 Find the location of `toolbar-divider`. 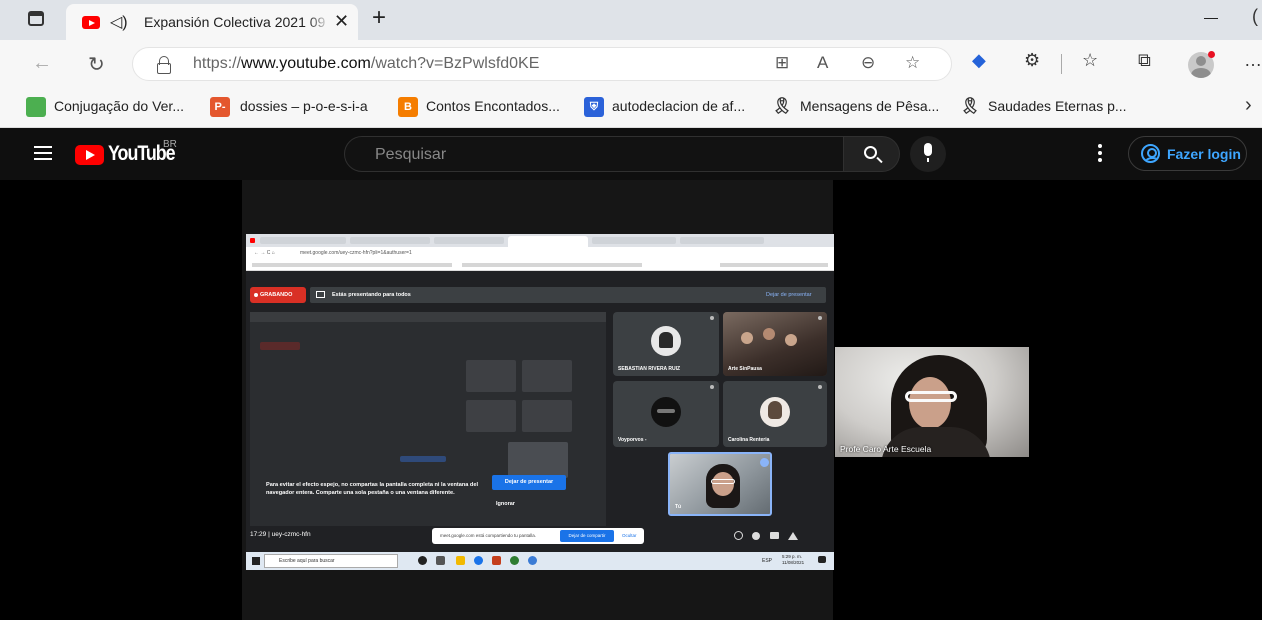

toolbar-divider is located at coordinates (1061, 64).